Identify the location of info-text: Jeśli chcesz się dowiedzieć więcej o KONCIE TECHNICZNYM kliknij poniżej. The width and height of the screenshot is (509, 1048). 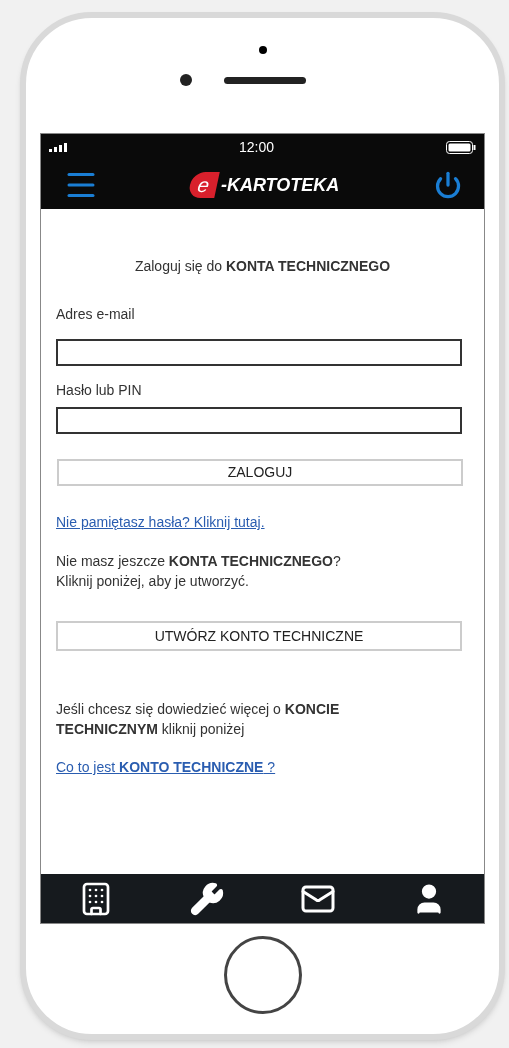
(198, 719).